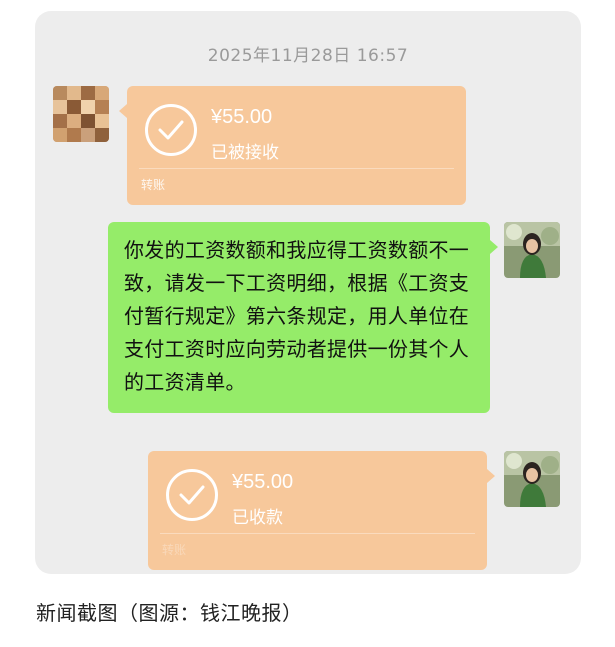 This screenshot has width=615, height=647. What do you see at coordinates (81, 114) in the screenshot?
I see `contact-avatar` at bounding box center [81, 114].